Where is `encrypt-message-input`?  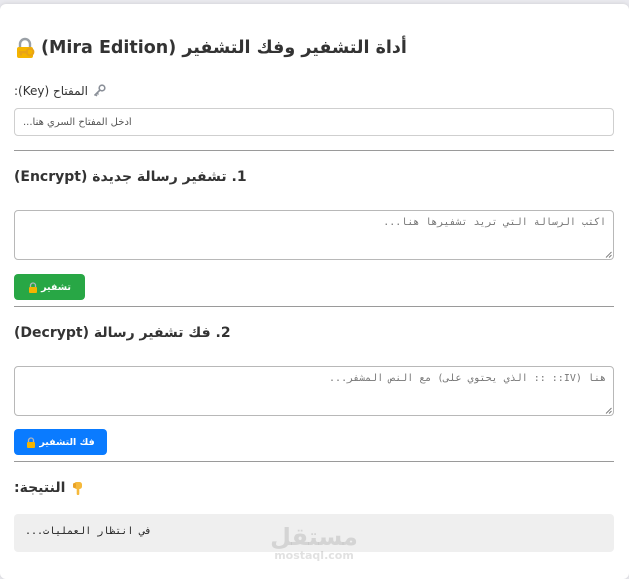 encrypt-message-input is located at coordinates (314, 235).